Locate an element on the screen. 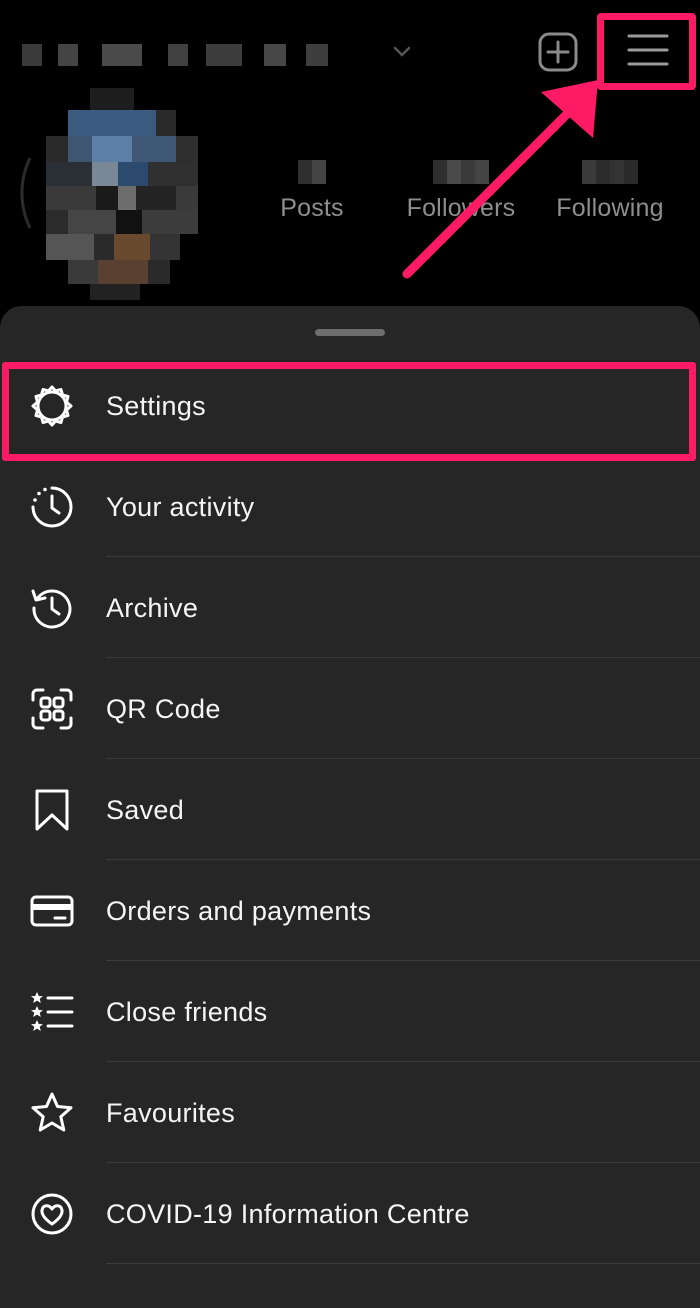 The height and width of the screenshot is (1308, 700). username-blurred is located at coordinates (177, 55).